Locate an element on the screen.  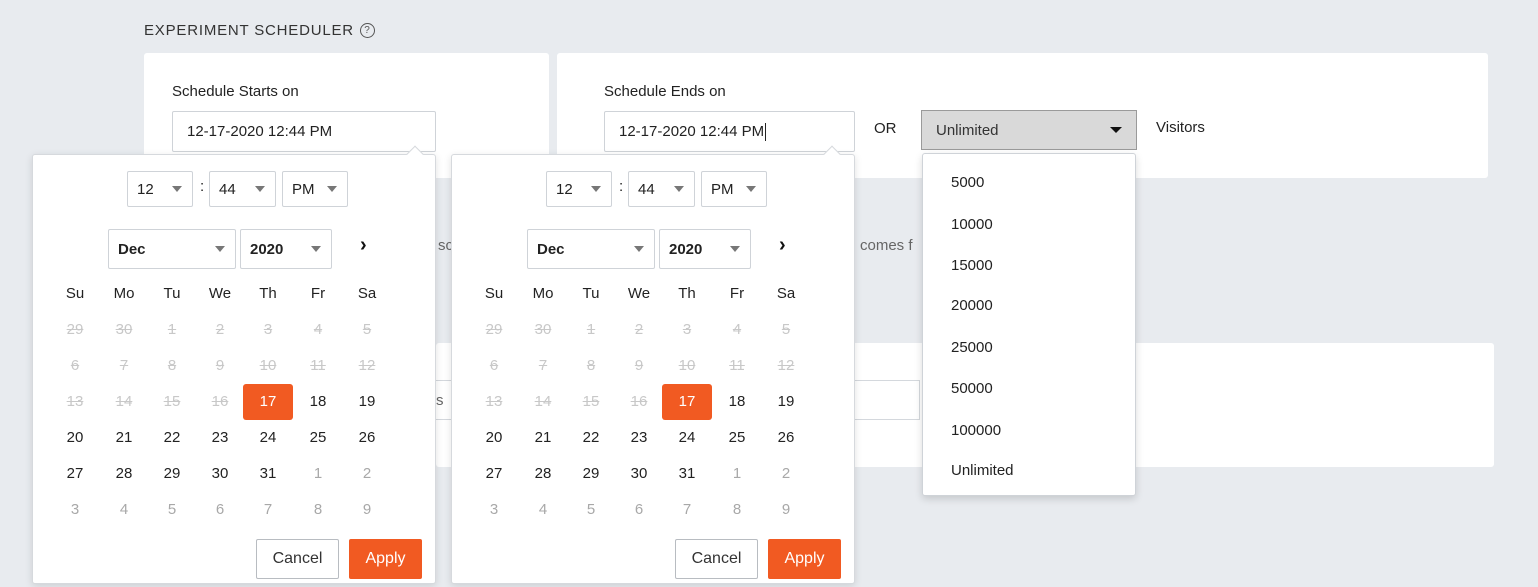
start-label: Schedule Starts on is located at coordinates (235, 91).